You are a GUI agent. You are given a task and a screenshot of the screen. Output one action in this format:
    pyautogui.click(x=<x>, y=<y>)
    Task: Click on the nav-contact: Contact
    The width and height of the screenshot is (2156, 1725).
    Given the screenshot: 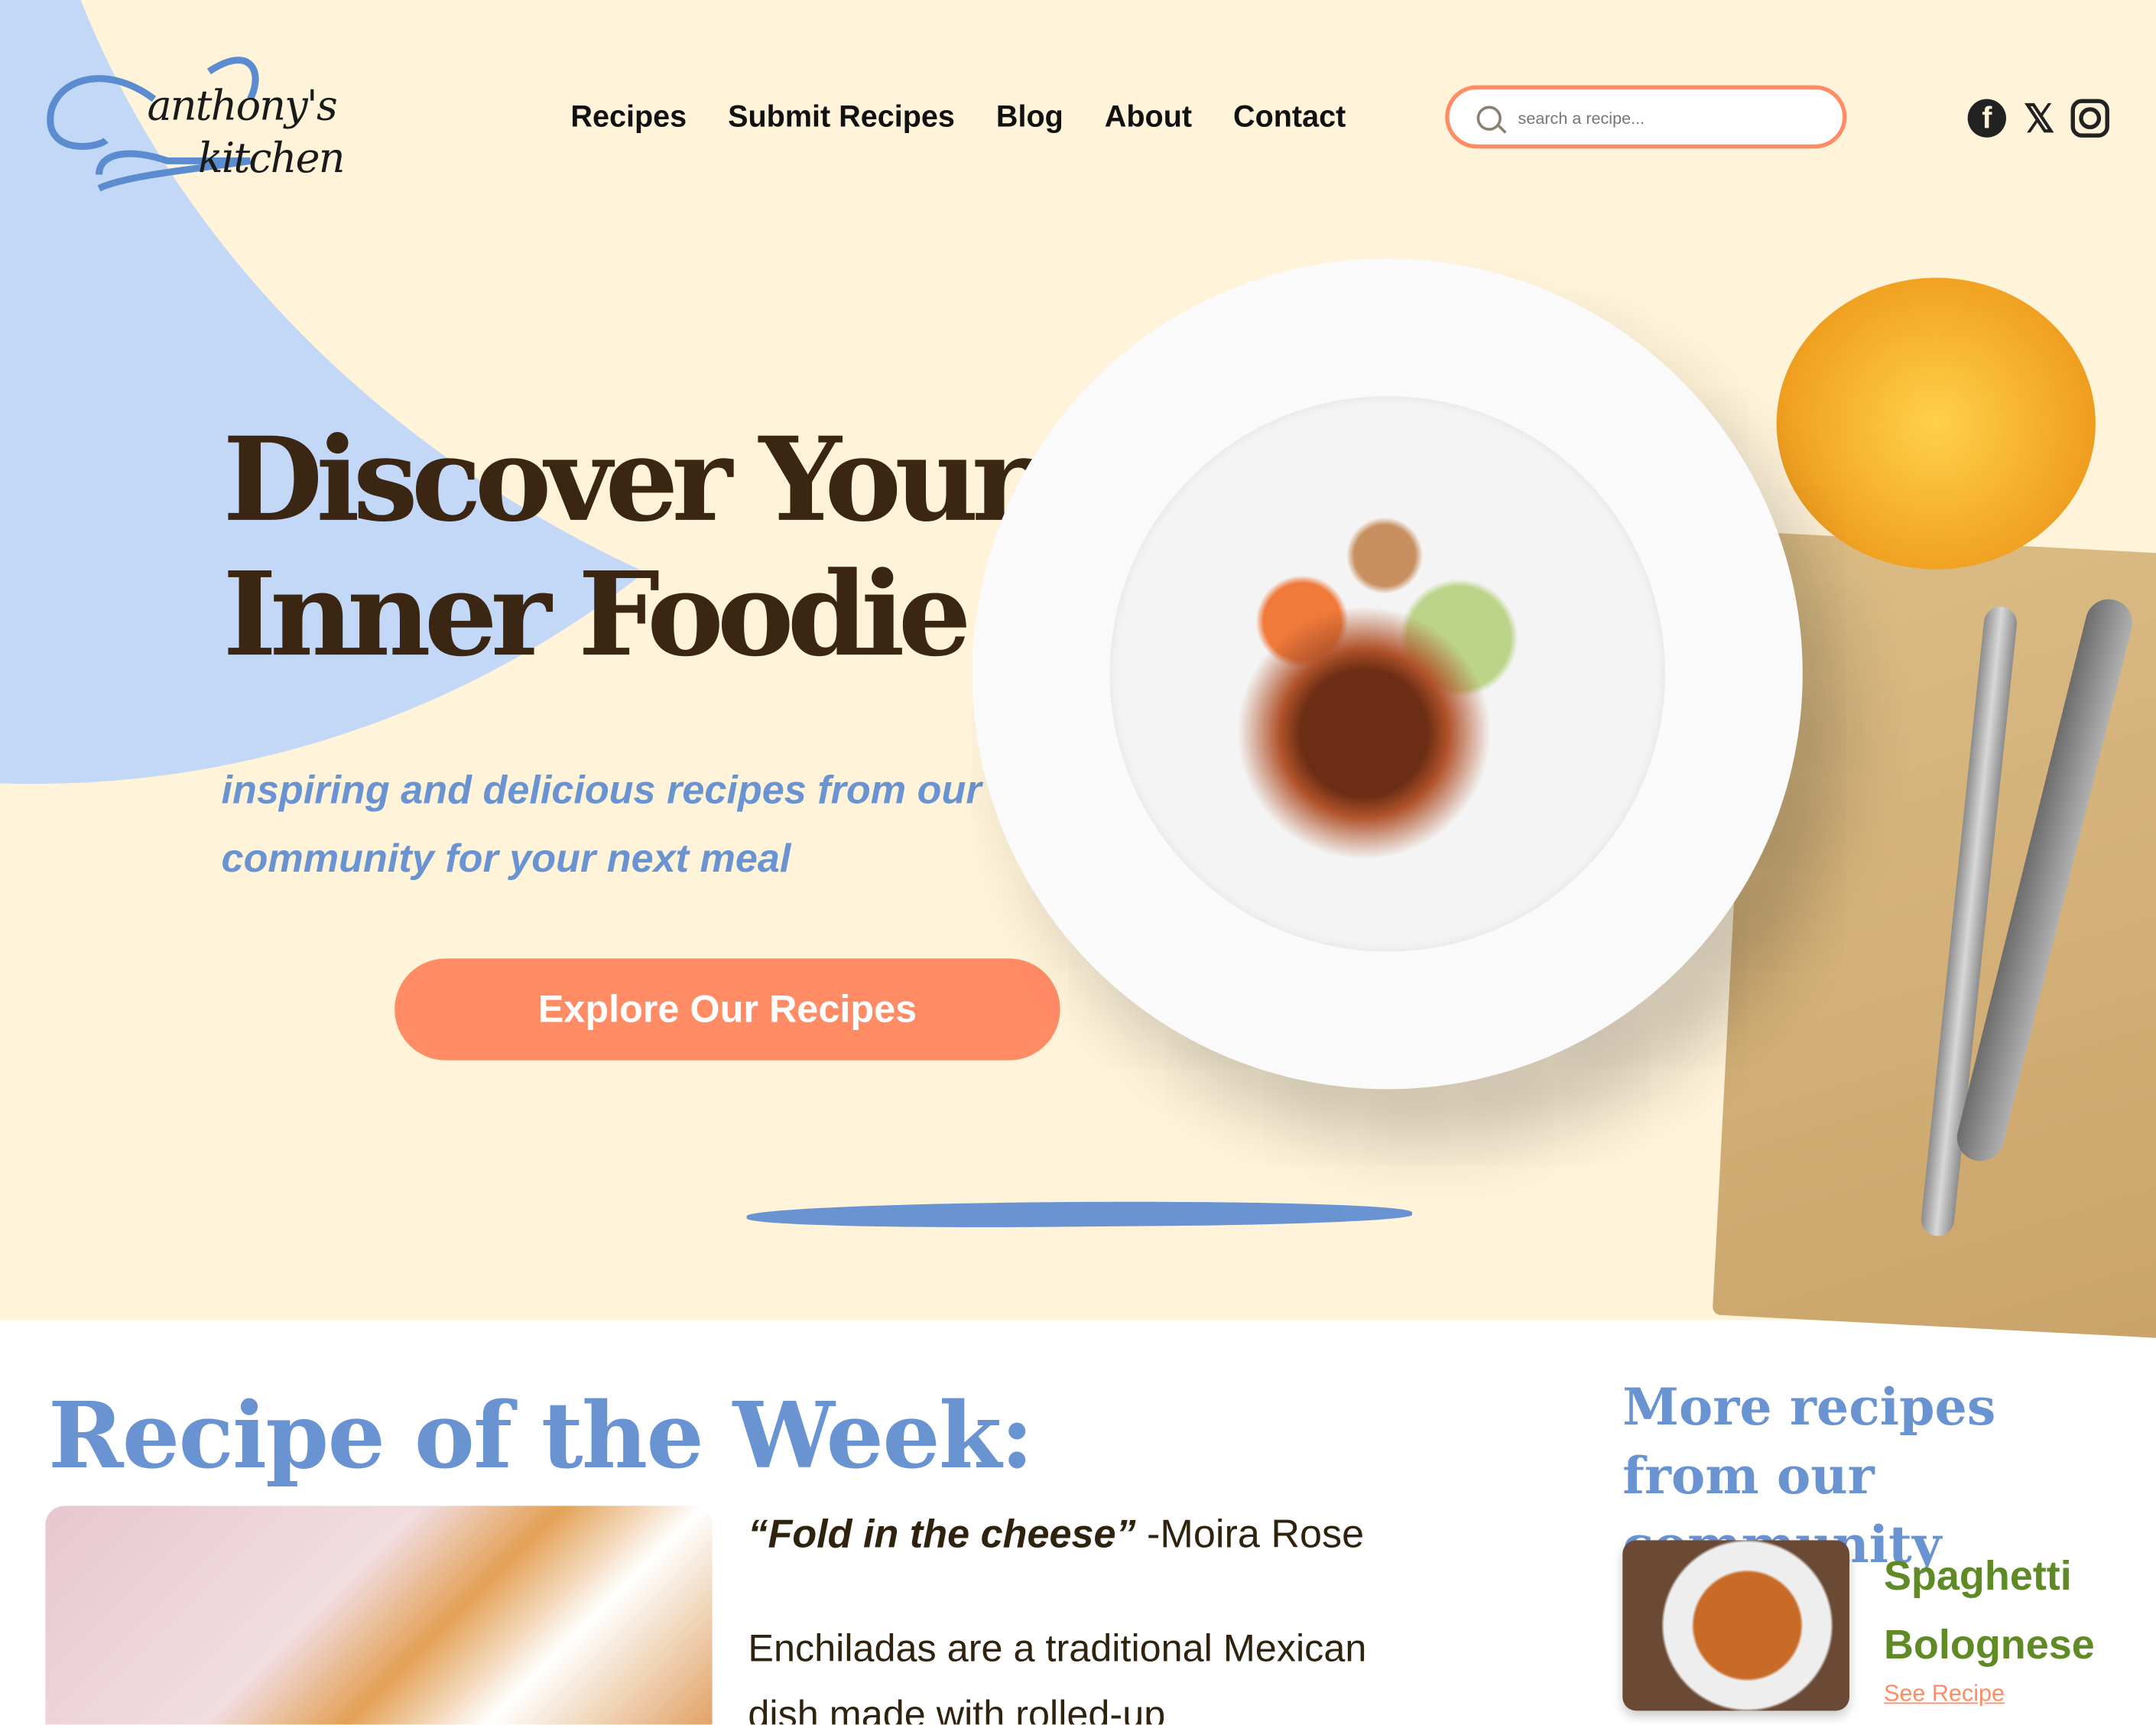 What is the action you would take?
    pyautogui.click(x=1289, y=117)
    